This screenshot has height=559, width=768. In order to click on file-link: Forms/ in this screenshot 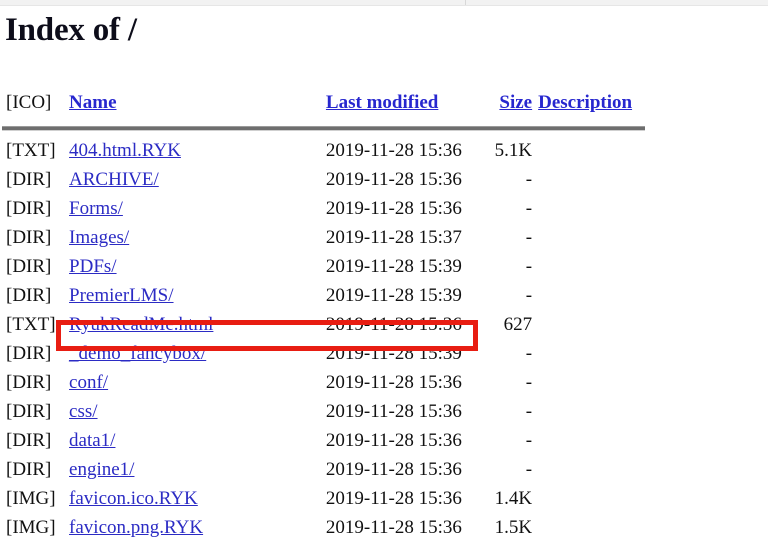, I will do `click(96, 208)`.